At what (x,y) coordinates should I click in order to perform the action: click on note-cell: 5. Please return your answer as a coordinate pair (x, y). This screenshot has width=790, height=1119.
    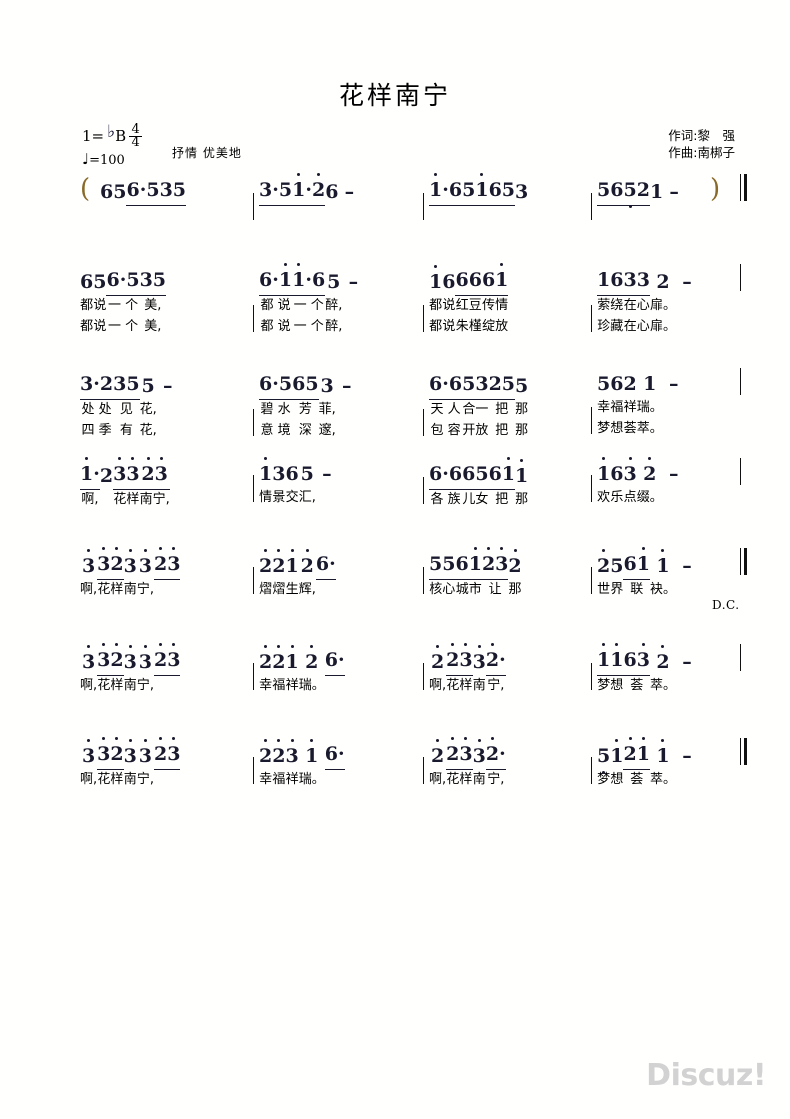
    Looking at the image, I should click on (119, 203).